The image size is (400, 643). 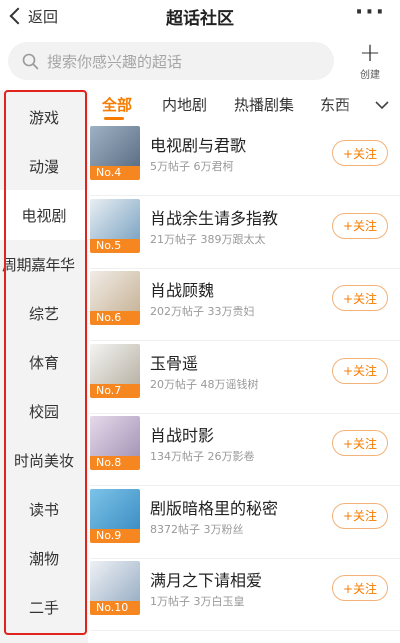 I want to click on top-bar: 返回 超话社区 ···, so click(x=200, y=16).